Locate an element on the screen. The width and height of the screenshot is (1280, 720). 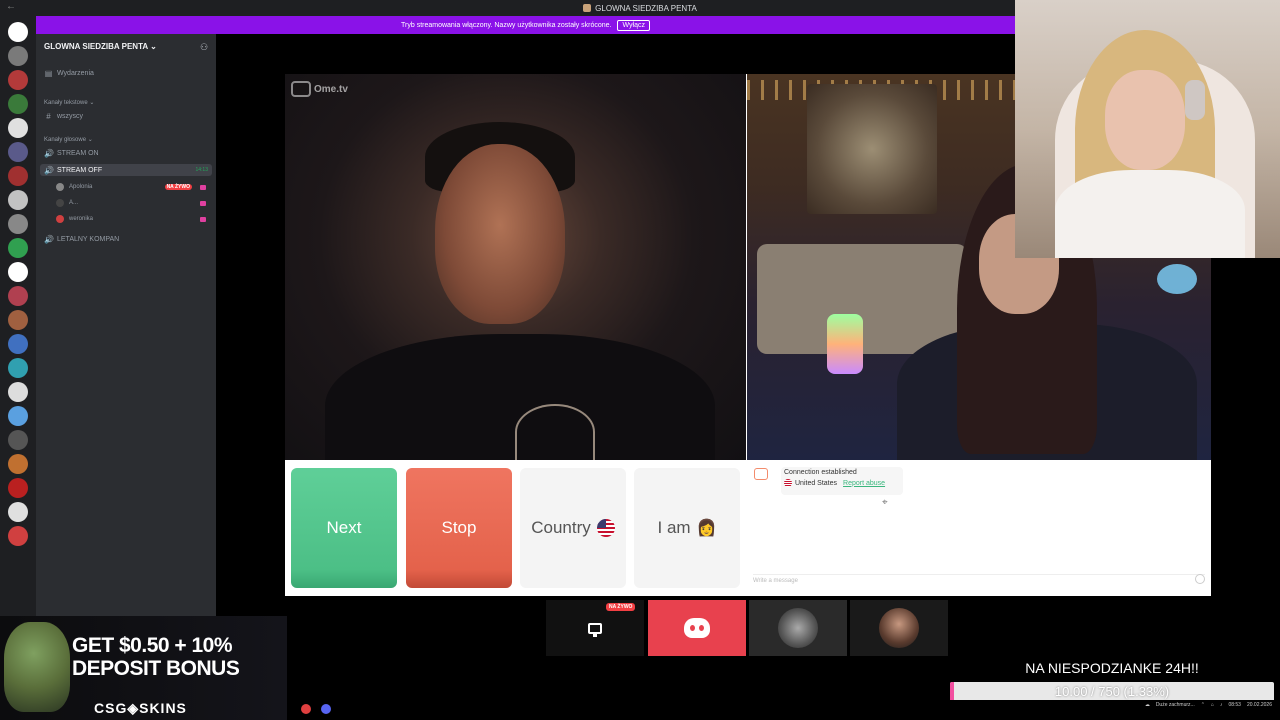
us-flag-icon is located at coordinates (605, 528).